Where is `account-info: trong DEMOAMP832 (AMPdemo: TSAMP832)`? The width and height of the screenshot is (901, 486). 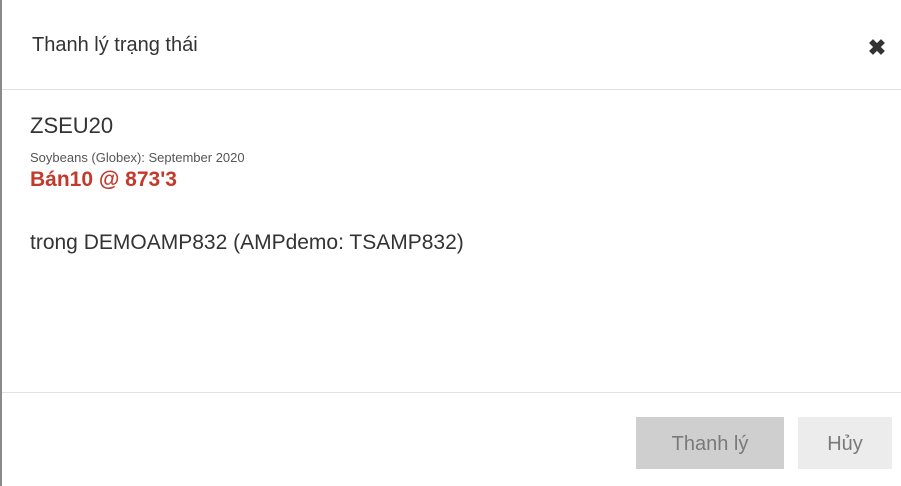 account-info: trong DEMOAMP832 (AMPdemo: TSAMP832) is located at coordinates (247, 242).